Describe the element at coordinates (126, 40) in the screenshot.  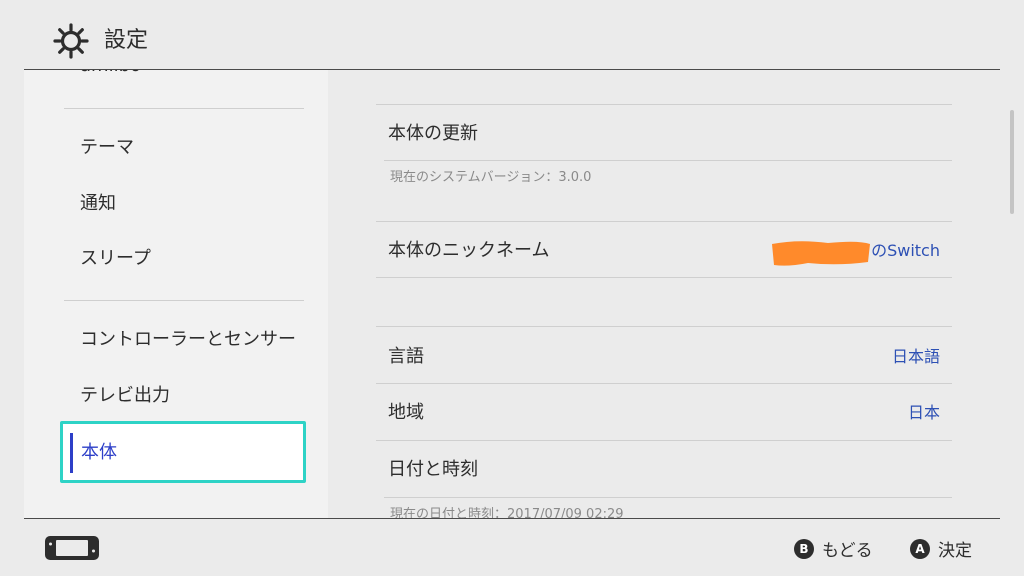
I see `page-title: 設定` at that location.